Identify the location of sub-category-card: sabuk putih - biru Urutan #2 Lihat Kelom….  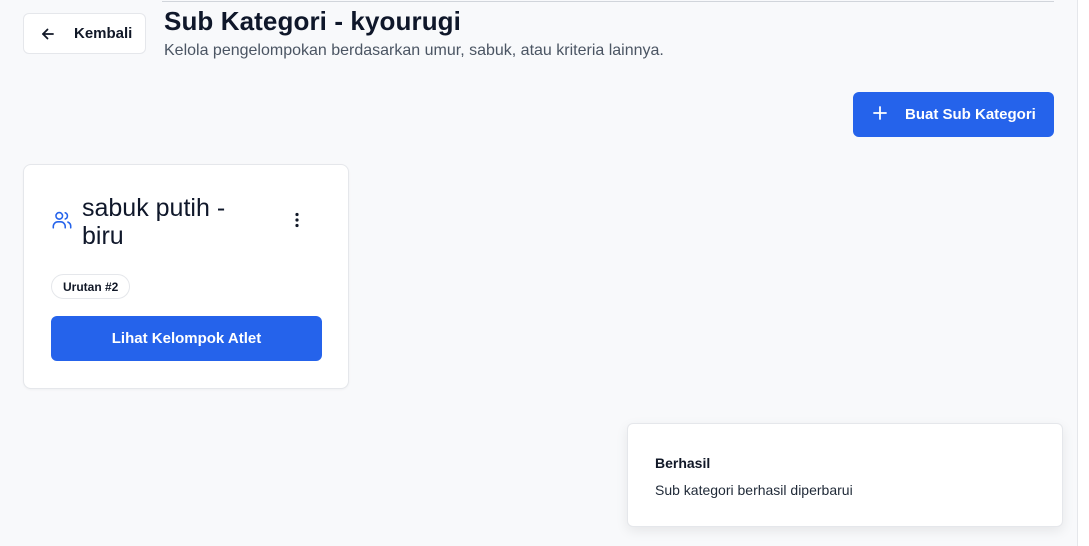
(186, 276).